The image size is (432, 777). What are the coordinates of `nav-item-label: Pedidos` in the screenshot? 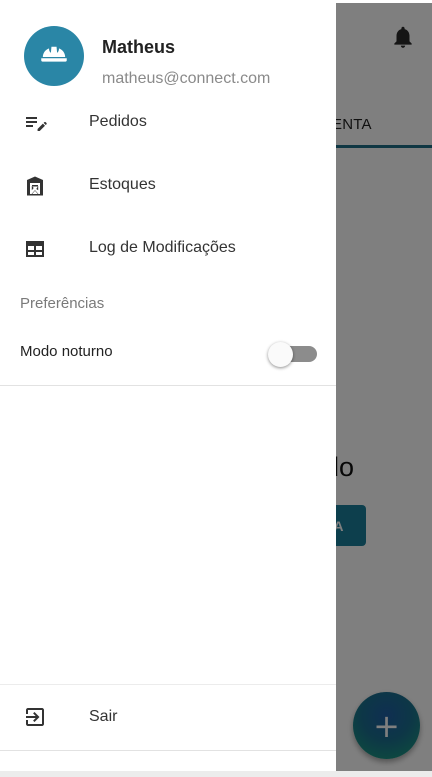 It's located at (118, 121).